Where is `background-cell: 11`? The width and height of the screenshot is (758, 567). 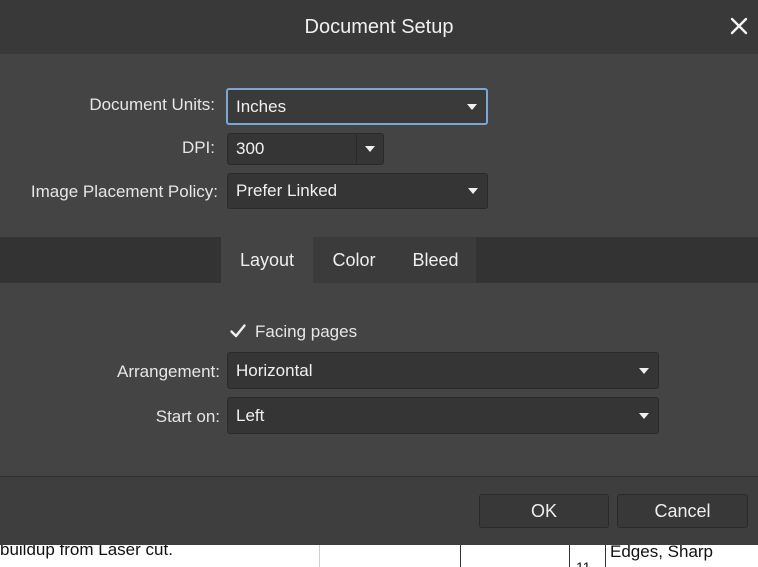
background-cell: 11 is located at coordinates (588, 556).